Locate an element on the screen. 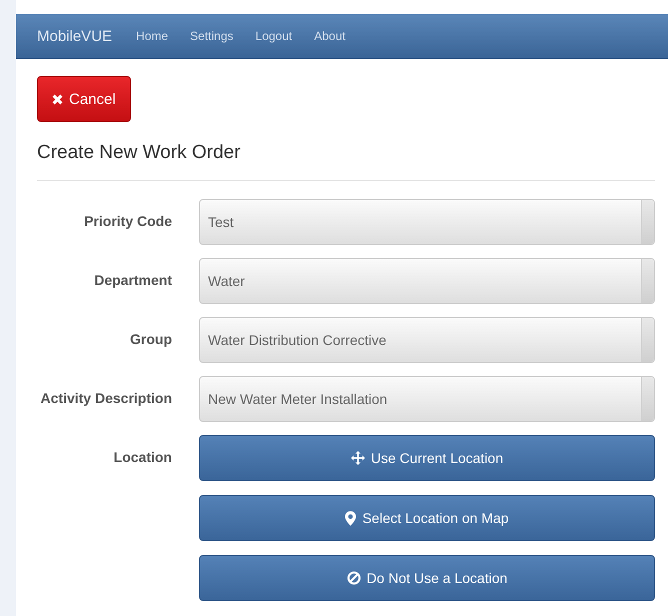 The width and height of the screenshot is (668, 616). nav-link: Home is located at coordinates (152, 36).